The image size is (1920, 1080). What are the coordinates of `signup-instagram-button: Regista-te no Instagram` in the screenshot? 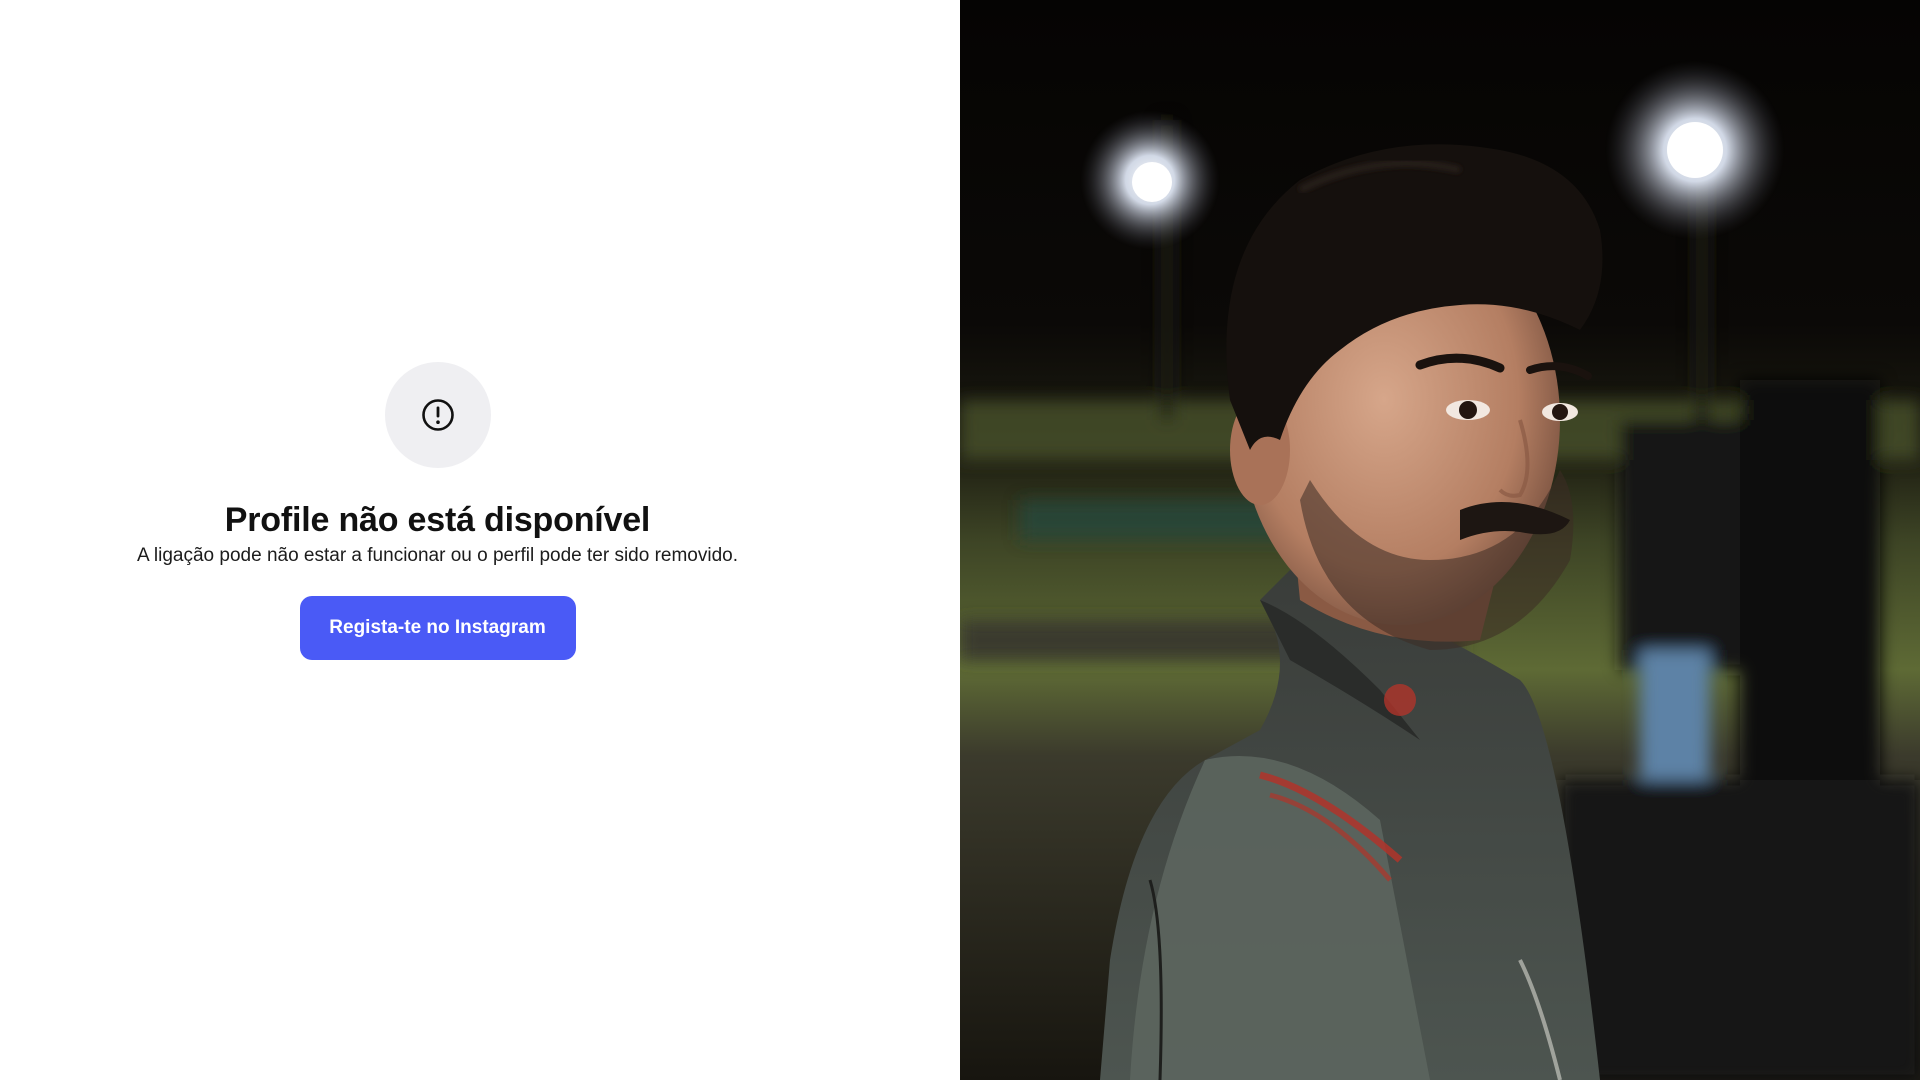 It's located at (437, 628).